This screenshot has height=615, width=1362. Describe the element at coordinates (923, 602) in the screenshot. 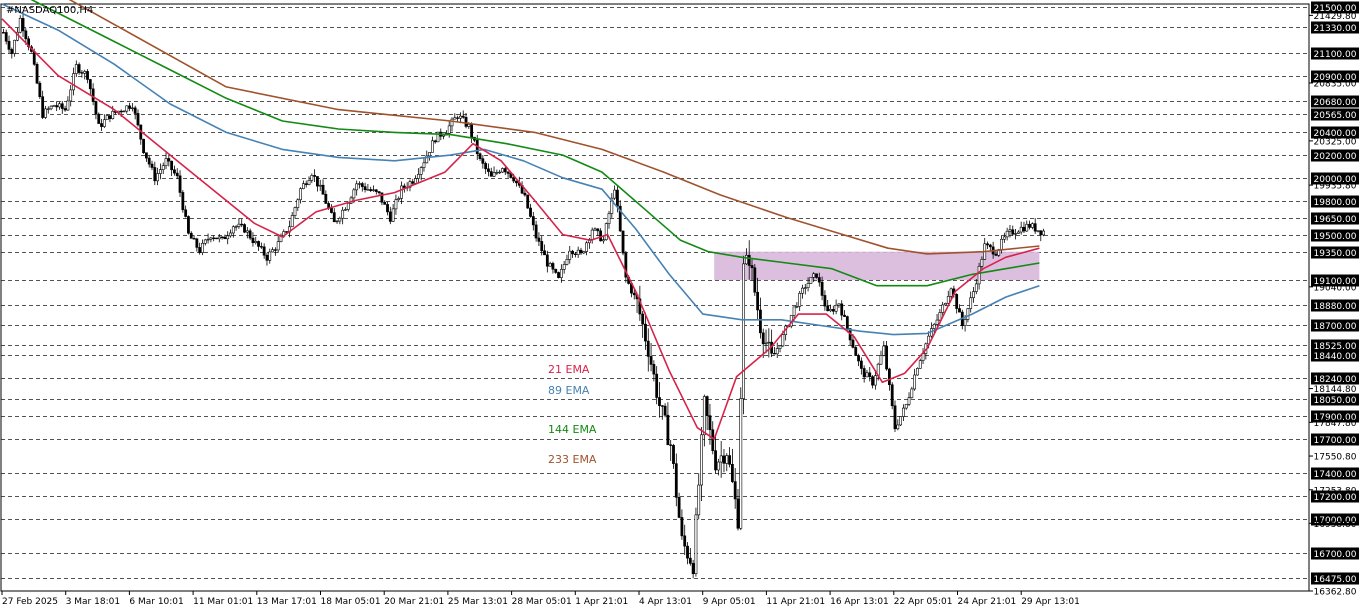

I see `time-label: 22 Apr 05:01` at that location.